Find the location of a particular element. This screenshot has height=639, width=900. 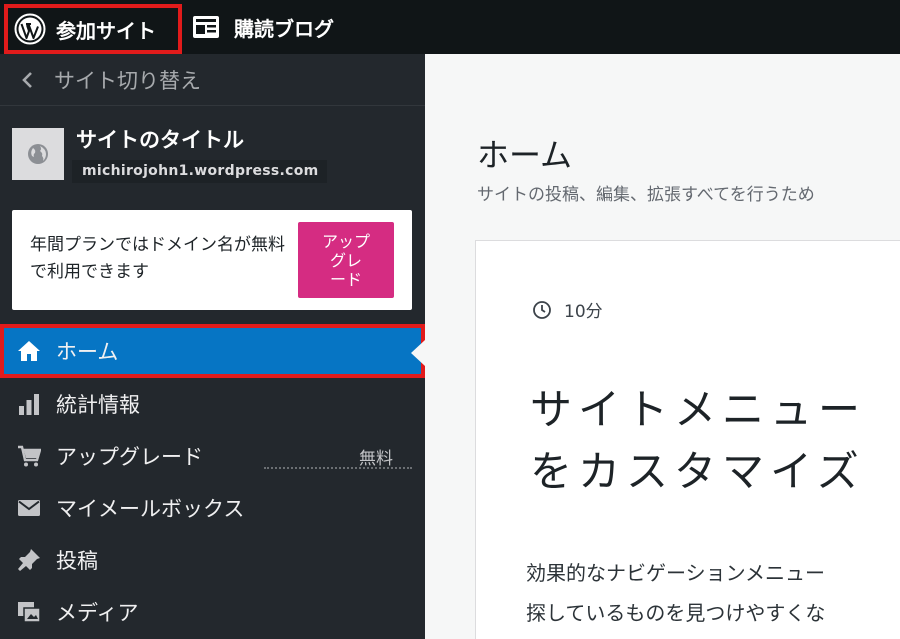

free-badge: 無料 is located at coordinates (376, 458).